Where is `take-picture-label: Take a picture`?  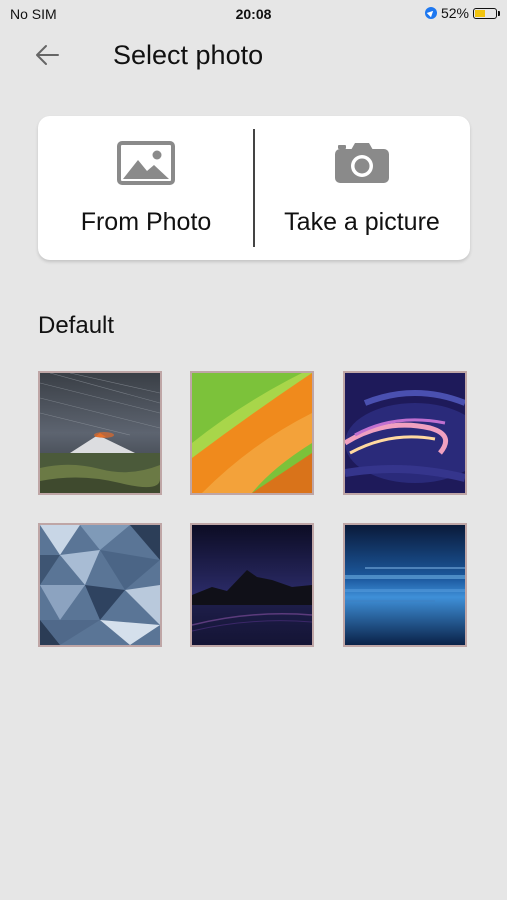
take-picture-label: Take a picture is located at coordinates (362, 222).